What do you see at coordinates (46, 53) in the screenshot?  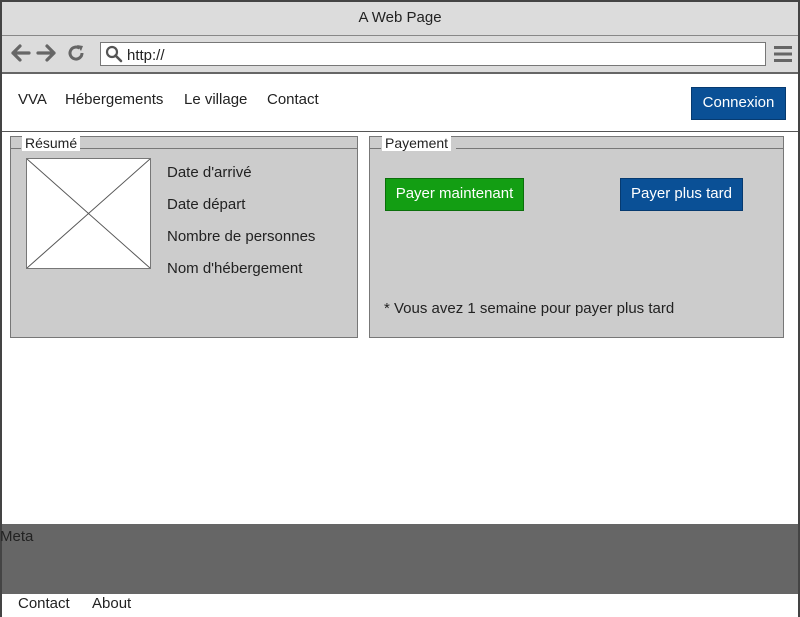 I see `forward-arrow-icon` at bounding box center [46, 53].